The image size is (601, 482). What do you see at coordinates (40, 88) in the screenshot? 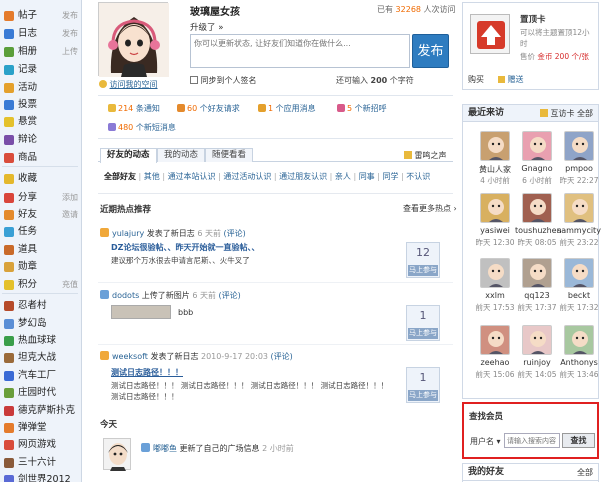
I see `nav-item: 活动` at bounding box center [40, 88].